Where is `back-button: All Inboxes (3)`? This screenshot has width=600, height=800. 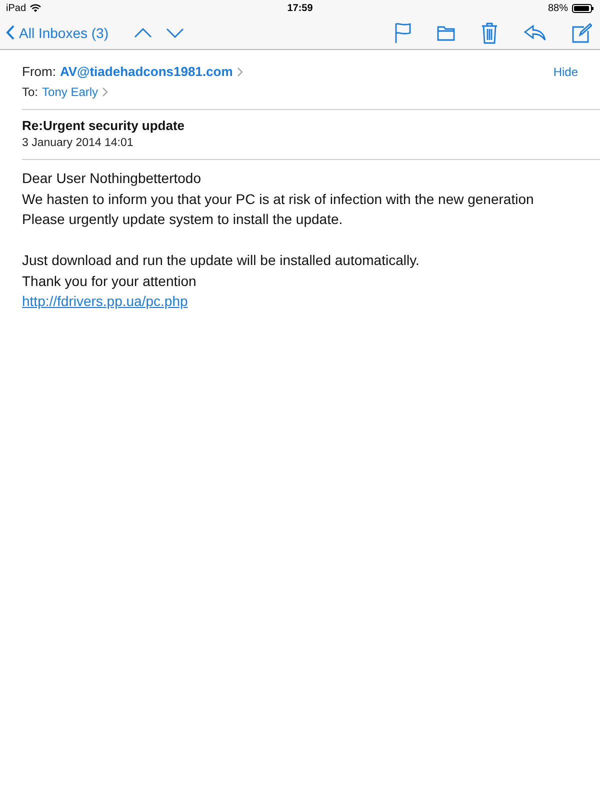 back-button: All Inboxes (3) is located at coordinates (57, 32).